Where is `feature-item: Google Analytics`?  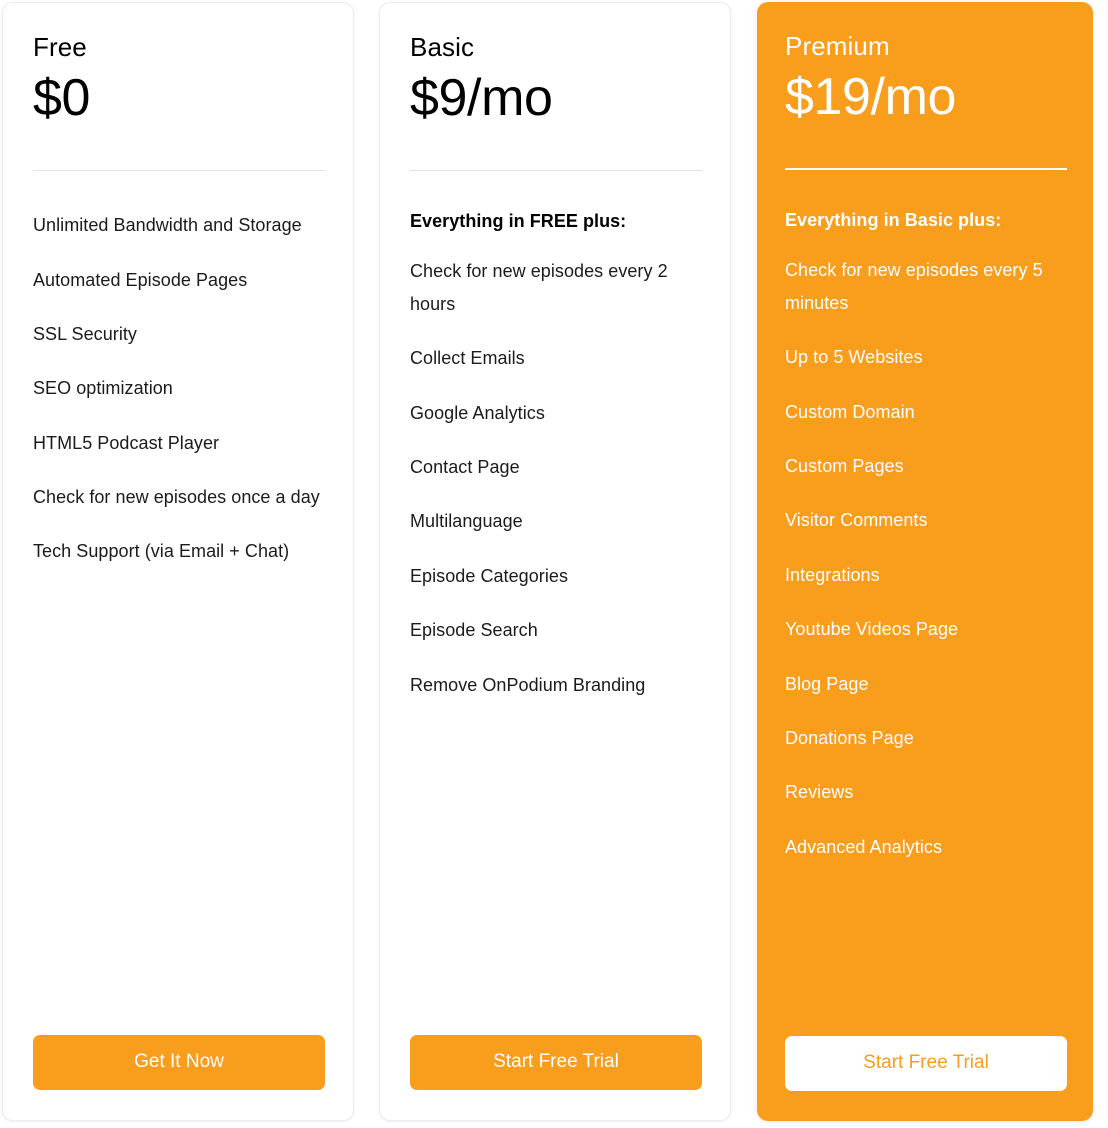
feature-item: Google Analytics is located at coordinates (477, 412).